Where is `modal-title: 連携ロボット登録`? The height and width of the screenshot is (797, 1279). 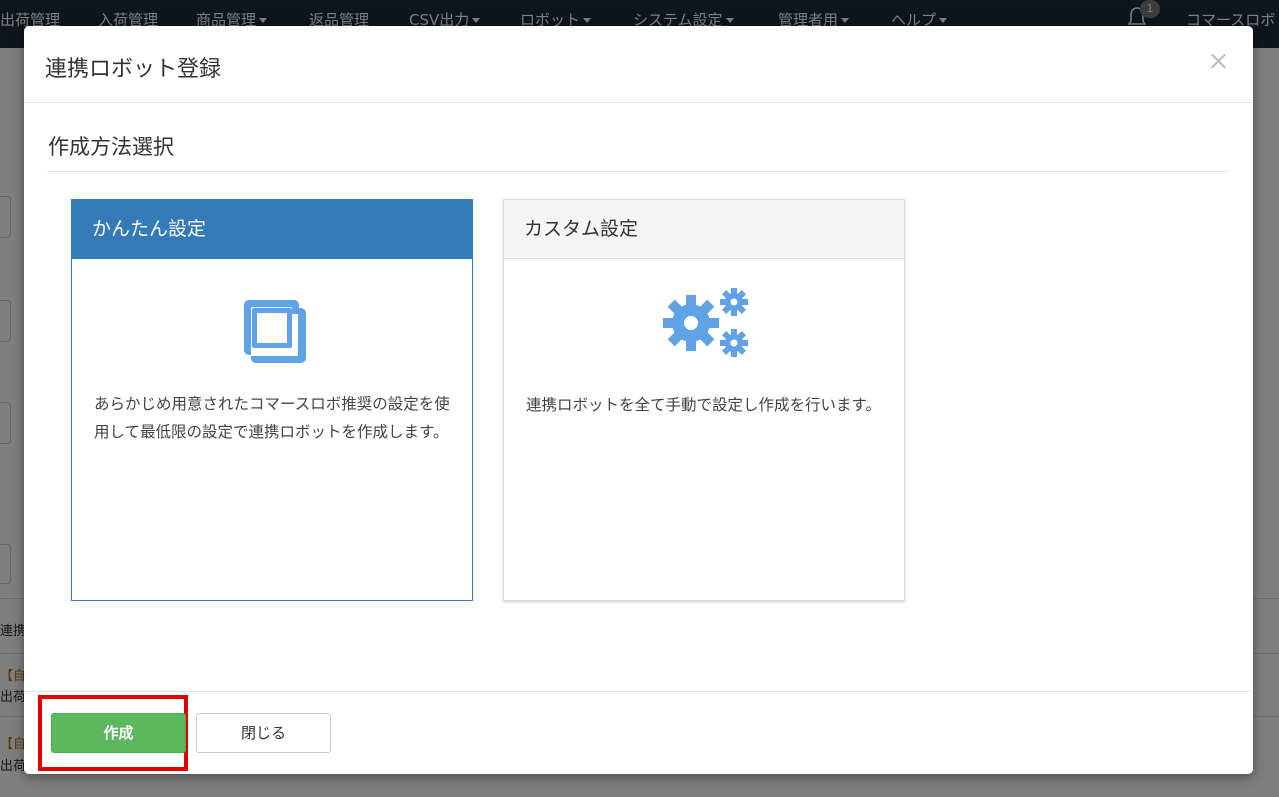 modal-title: 連携ロボット登録 is located at coordinates (133, 69).